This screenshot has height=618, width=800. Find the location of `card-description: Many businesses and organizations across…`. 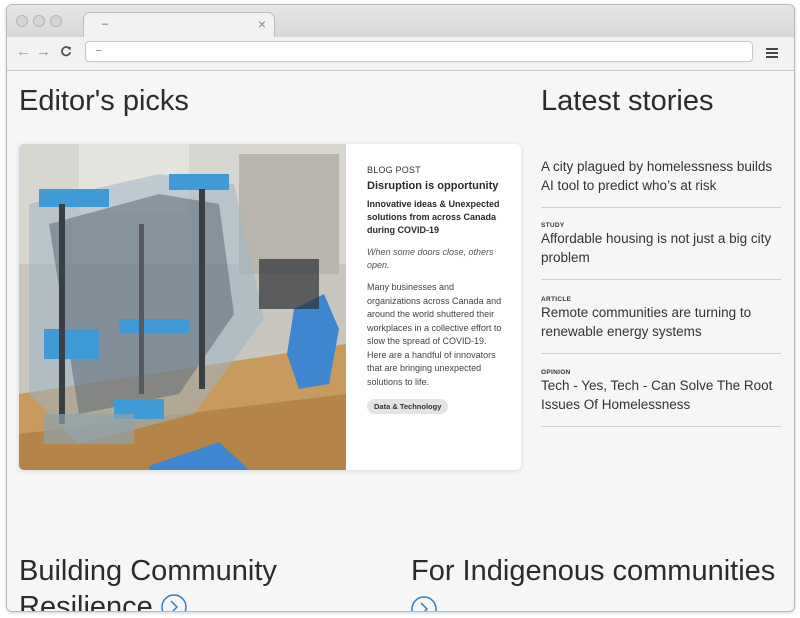

card-description: Many businesses and organizations across… is located at coordinates (434, 334).